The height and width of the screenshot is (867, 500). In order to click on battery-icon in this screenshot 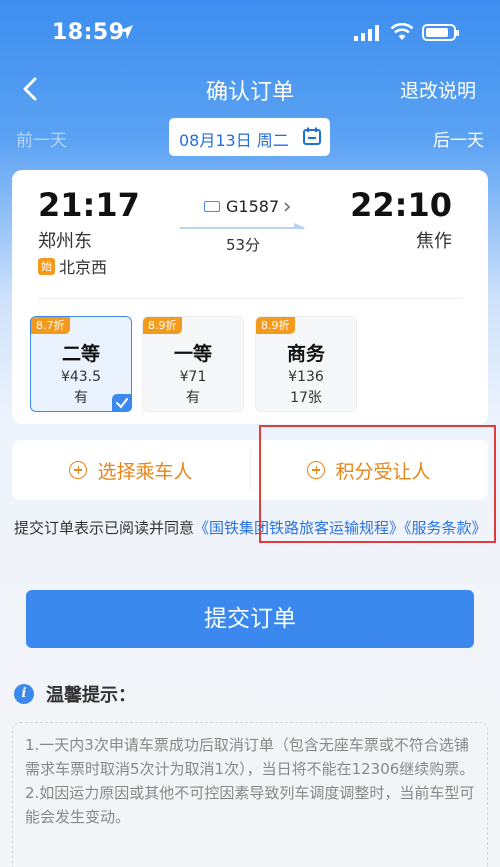, I will do `click(440, 32)`.